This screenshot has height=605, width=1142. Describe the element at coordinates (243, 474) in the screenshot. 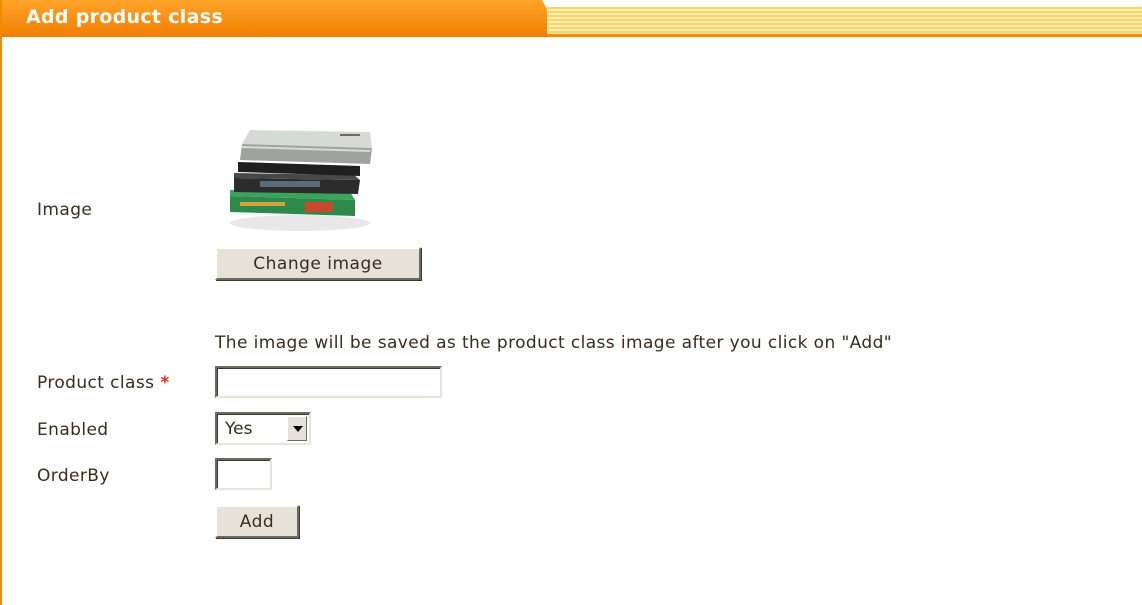

I see `orderby-input` at that location.